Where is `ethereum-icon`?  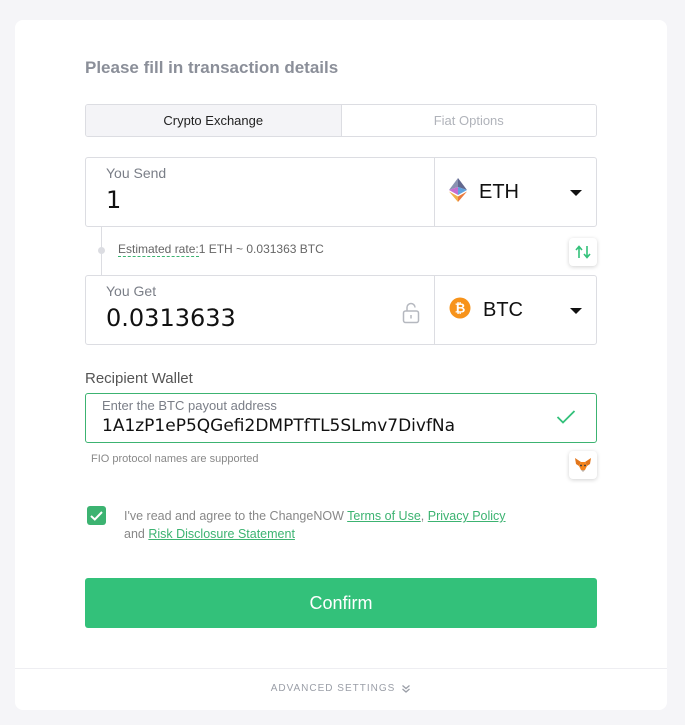 ethereum-icon is located at coordinates (458, 192).